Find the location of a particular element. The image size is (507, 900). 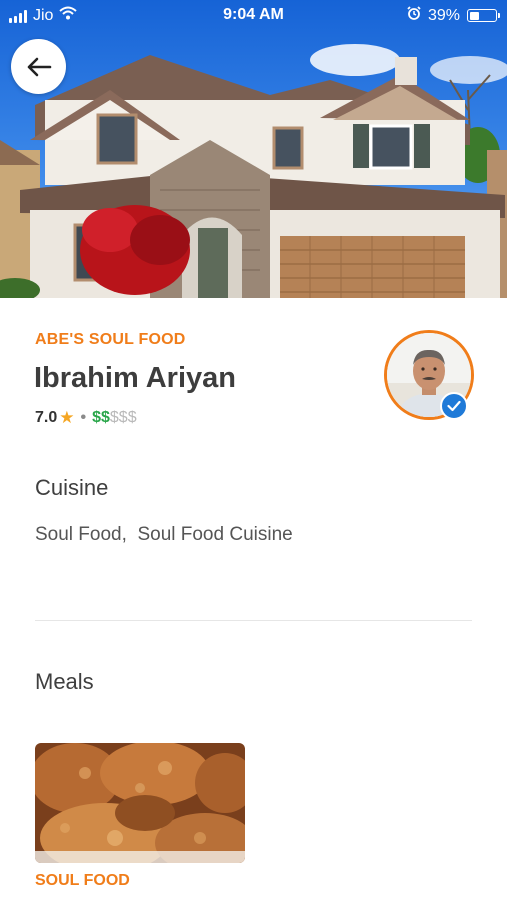

chef-name: Ibrahim Ariyan is located at coordinates (135, 378).